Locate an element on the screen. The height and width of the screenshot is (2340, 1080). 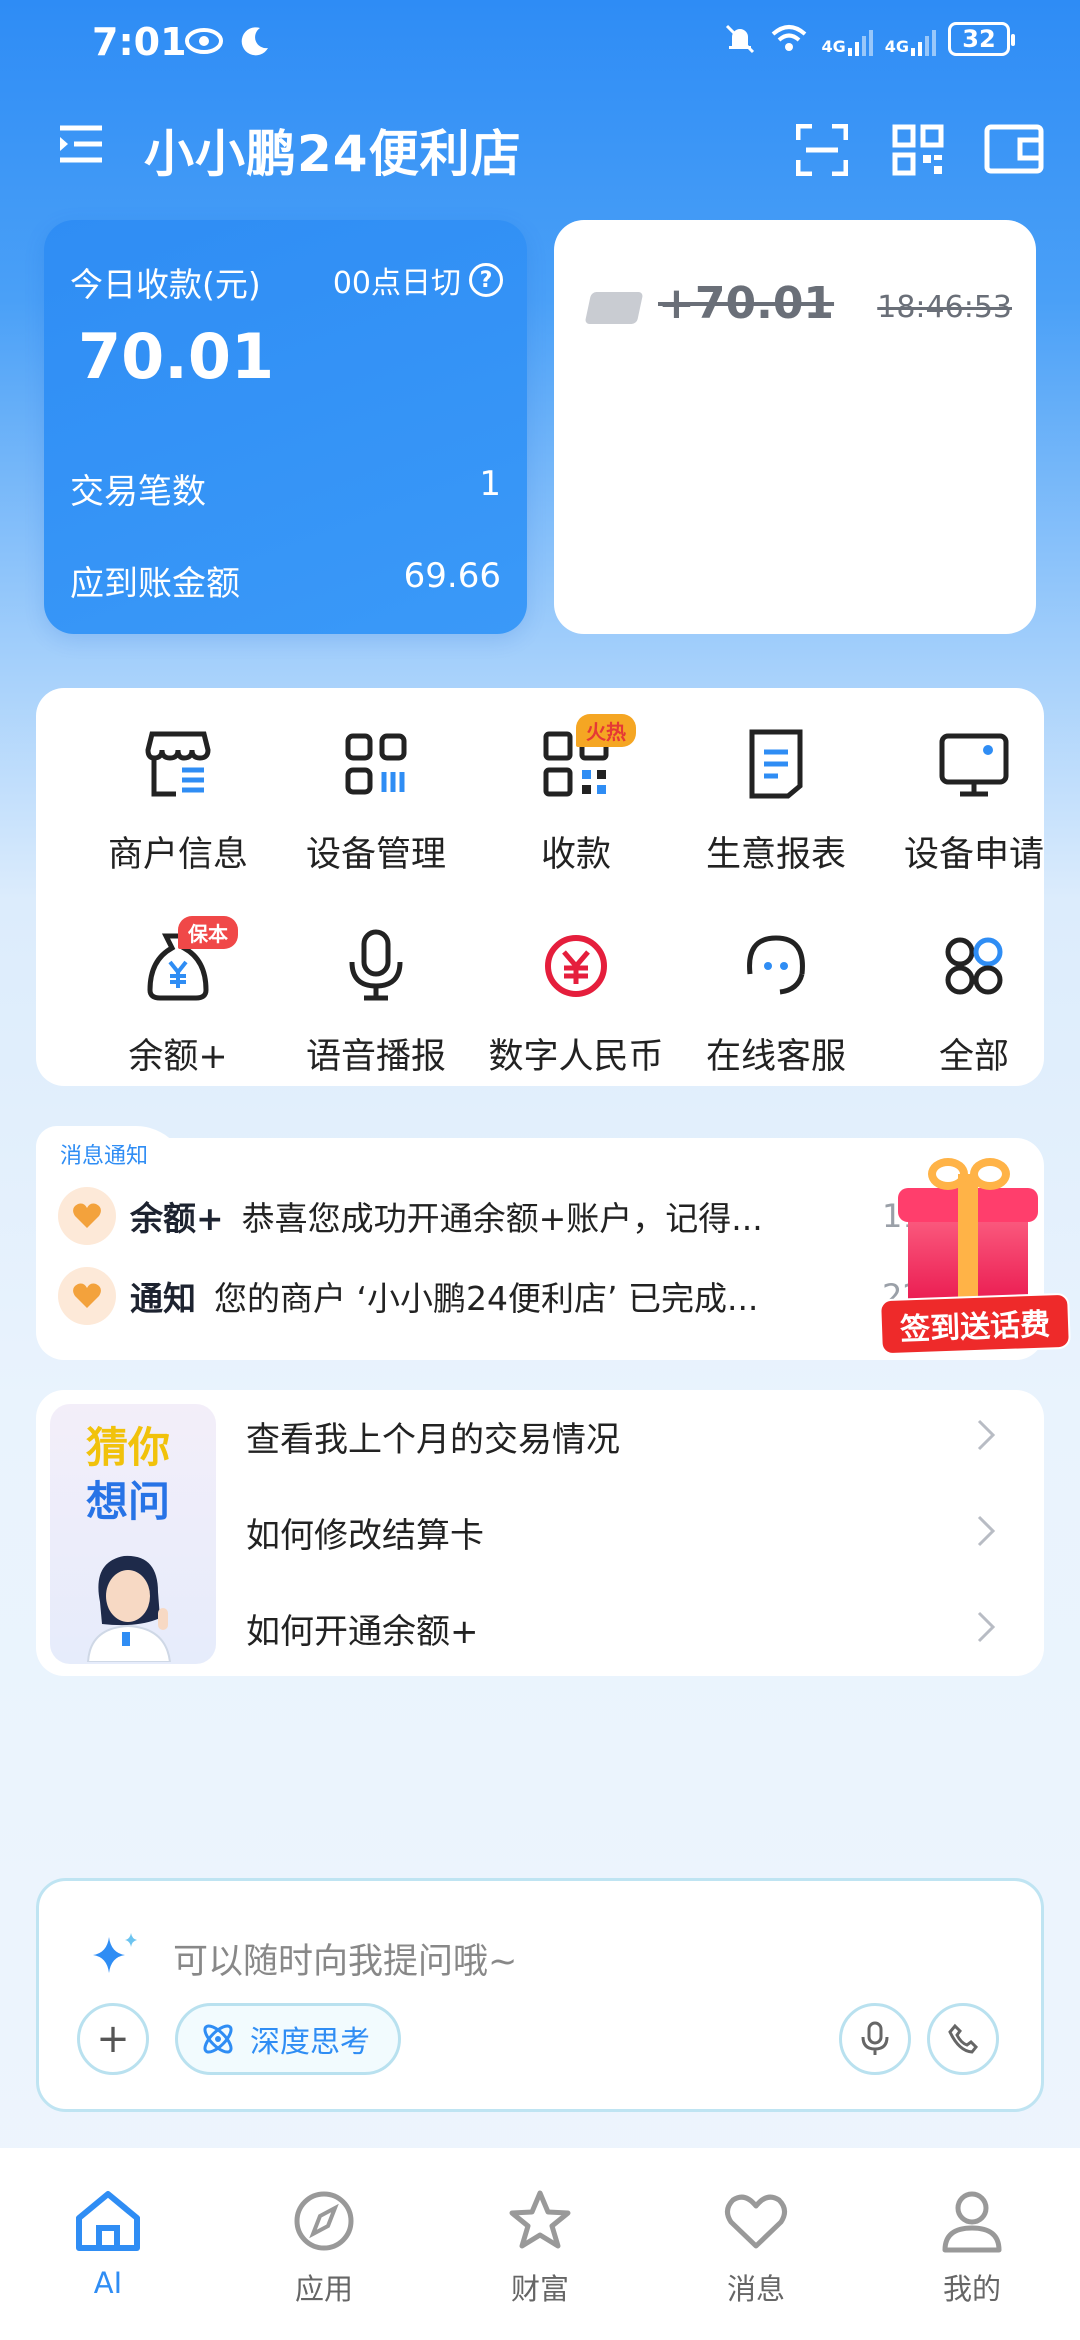
headset-icon is located at coordinates (776, 966).